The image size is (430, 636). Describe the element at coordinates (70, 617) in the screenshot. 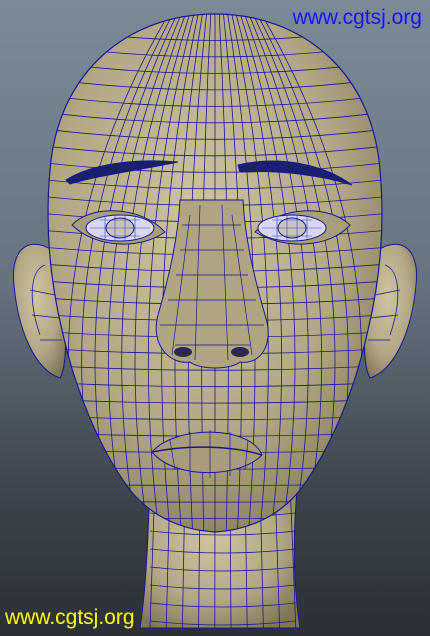

I see `watermark-bottom: www.cgtsj.org` at that location.